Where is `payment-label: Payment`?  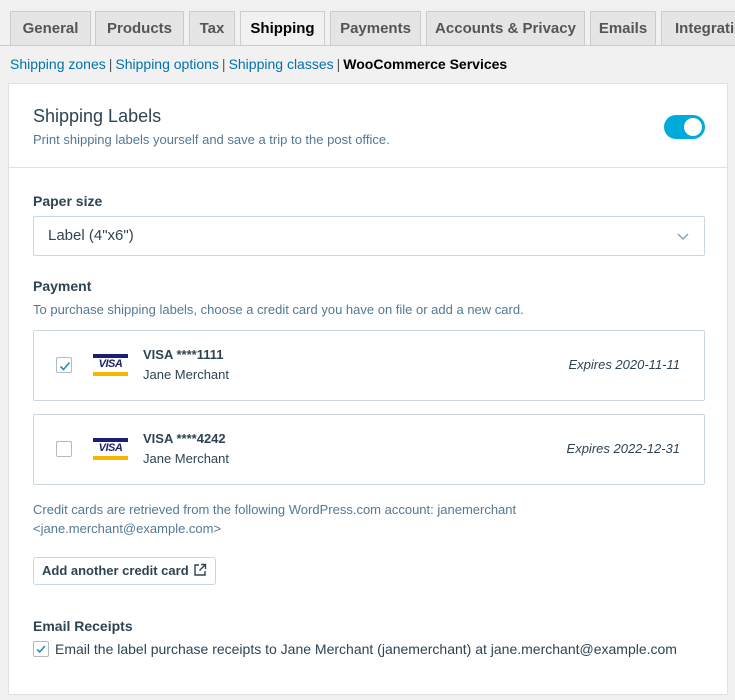 payment-label: Payment is located at coordinates (62, 286).